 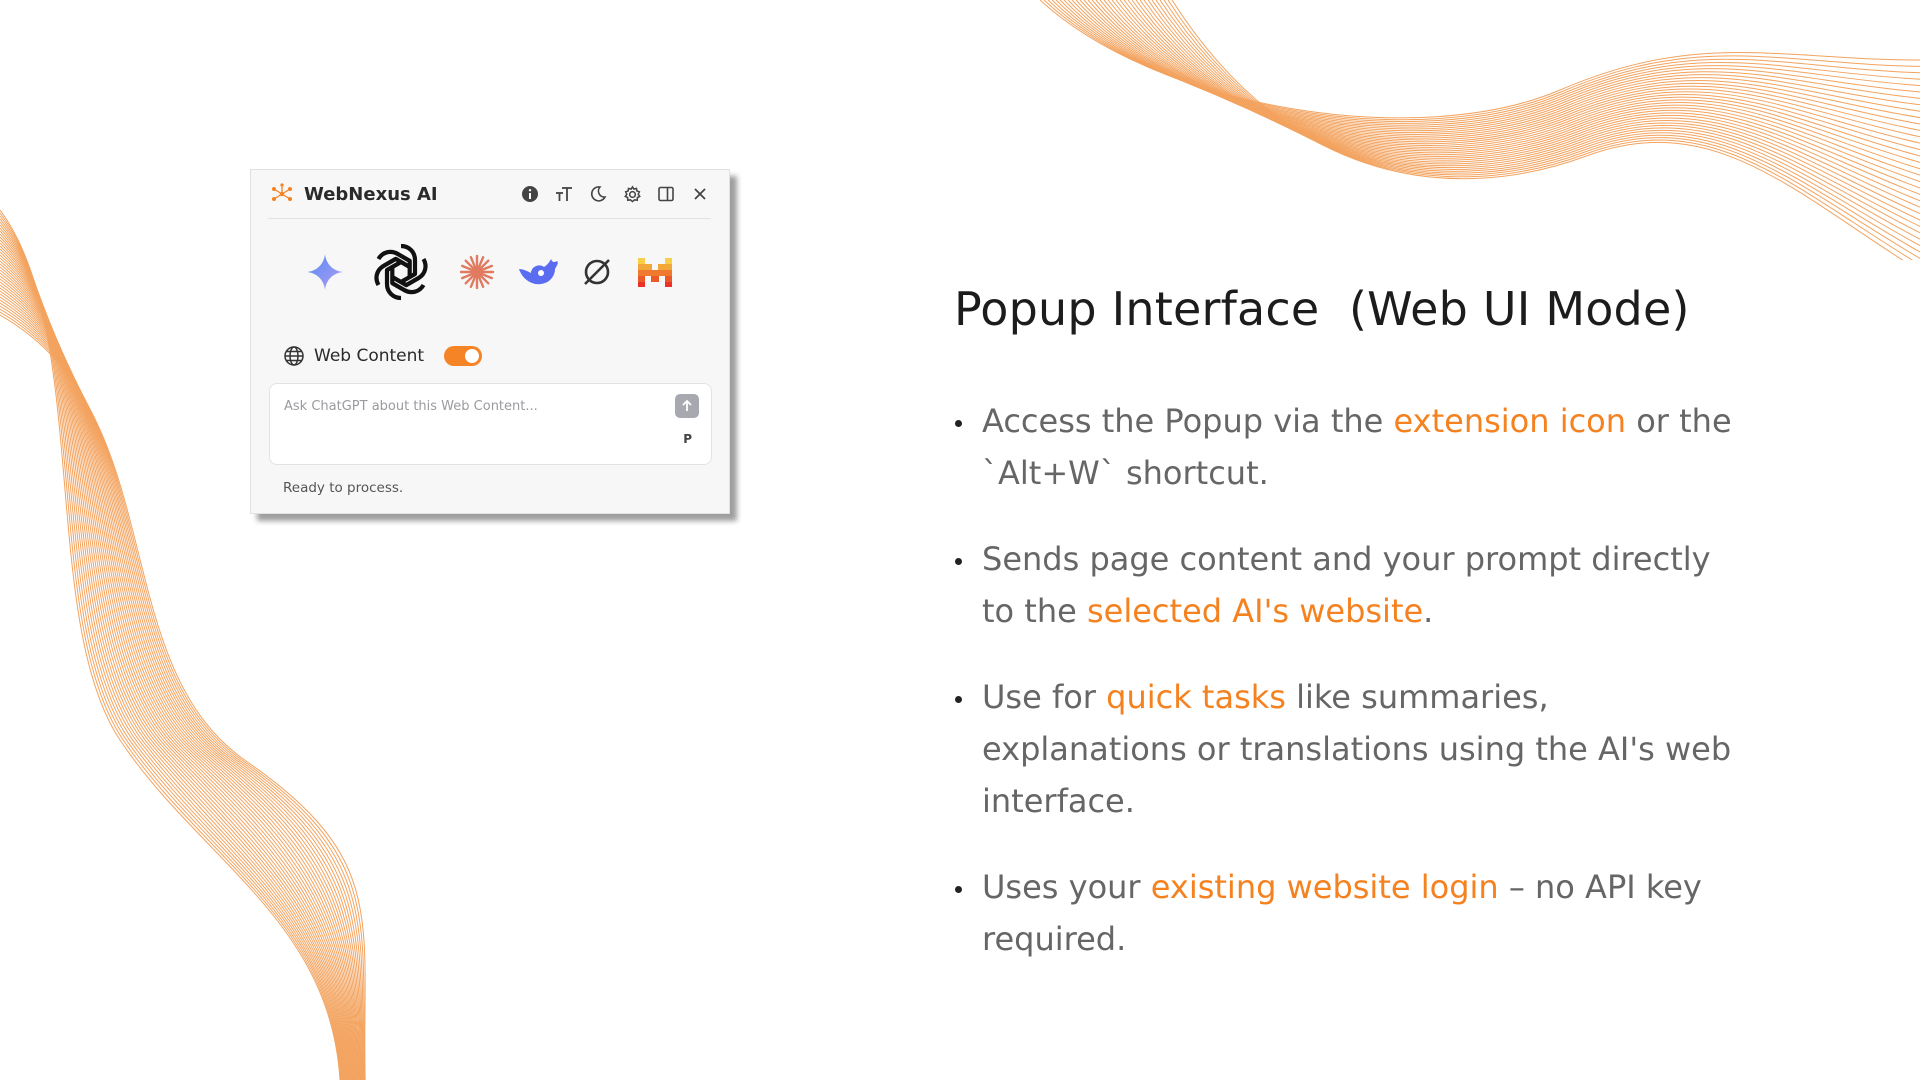 I want to click on toggle-knob, so click(x=472, y=356).